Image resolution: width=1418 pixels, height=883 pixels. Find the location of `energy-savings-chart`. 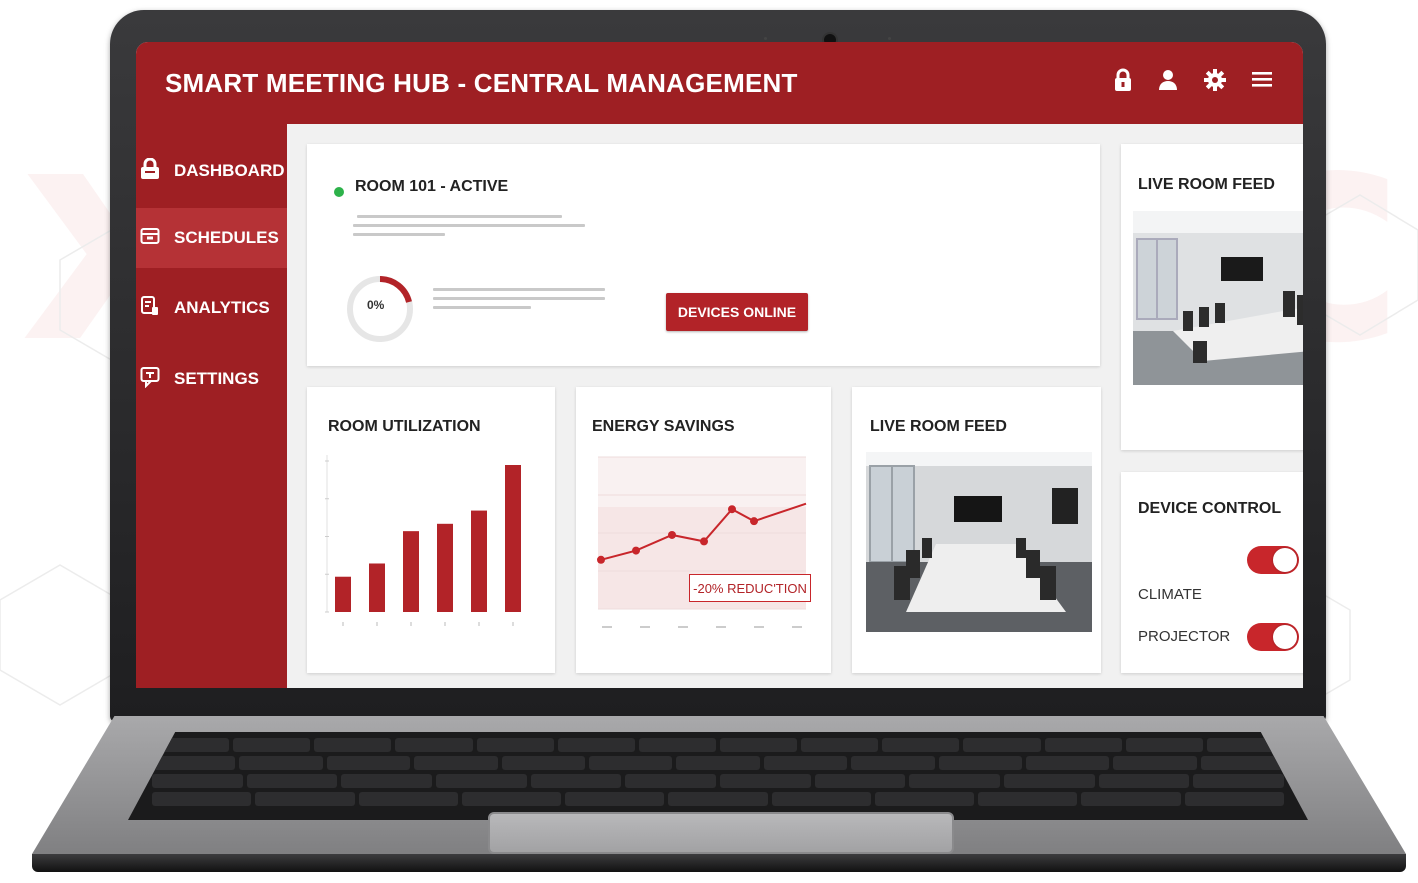

energy-savings-chart is located at coordinates (702, 542).